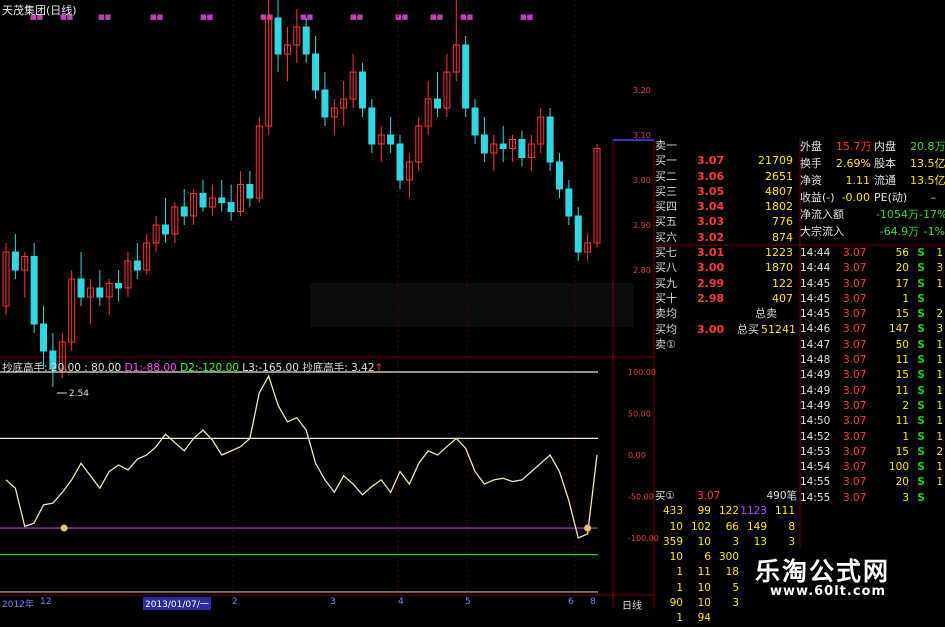 This screenshot has width=945, height=627. Describe the element at coordinates (815, 451) in the screenshot. I see `tick-time: 14:53` at that location.